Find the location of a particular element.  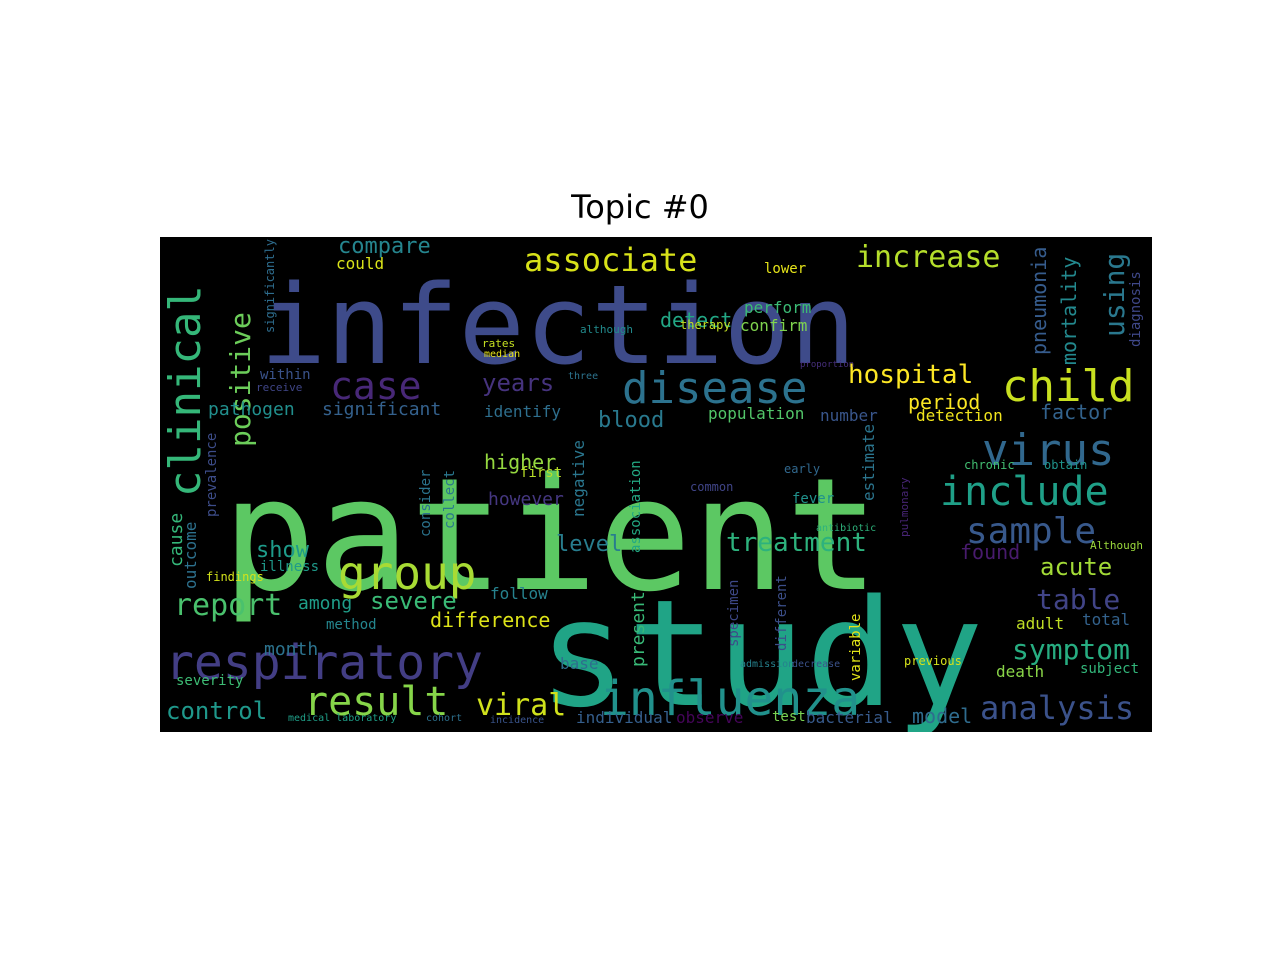

word-median: median is located at coordinates (502, 354).